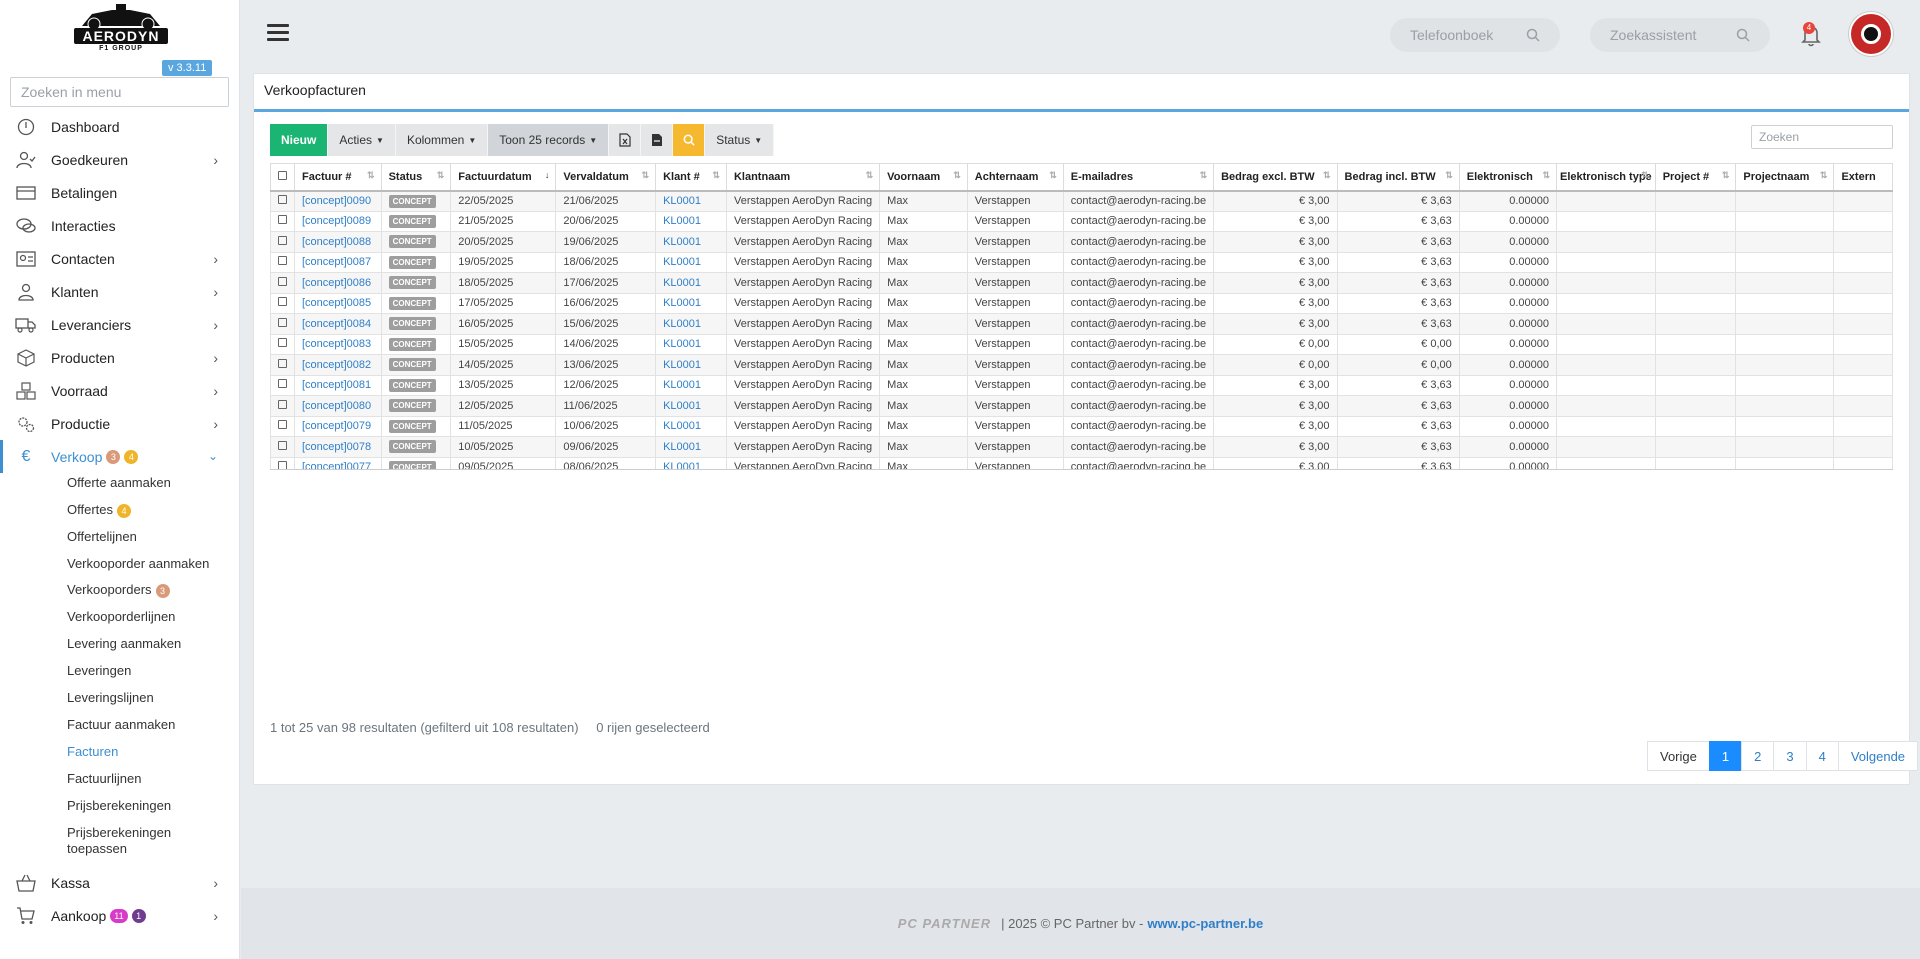 The image size is (1920, 959). What do you see at coordinates (442, 140) in the screenshot?
I see `columns-dropdown: Kolommen ▼` at bounding box center [442, 140].